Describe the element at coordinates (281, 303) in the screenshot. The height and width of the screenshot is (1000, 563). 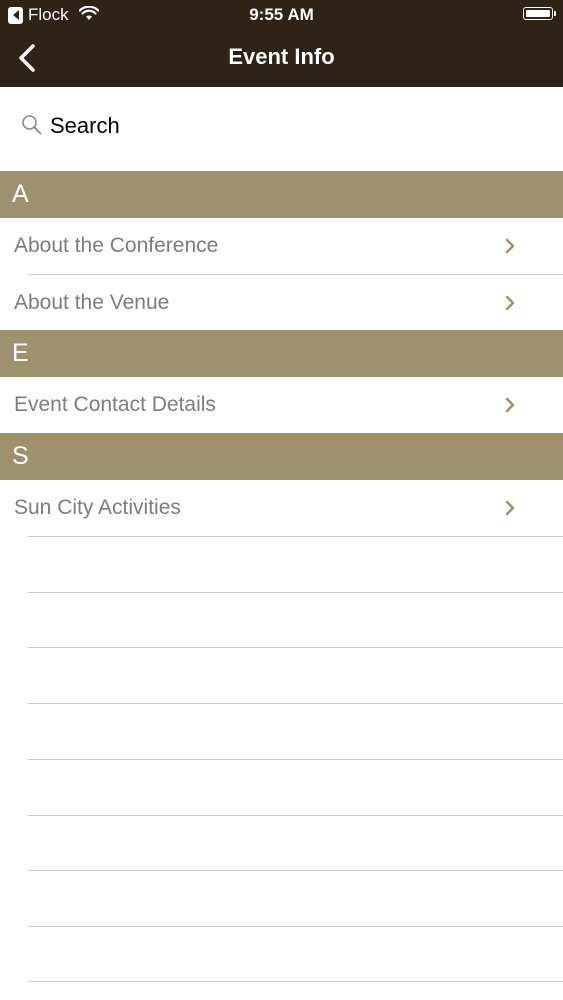
I see `list-item-about-venue: About the Venue` at that location.